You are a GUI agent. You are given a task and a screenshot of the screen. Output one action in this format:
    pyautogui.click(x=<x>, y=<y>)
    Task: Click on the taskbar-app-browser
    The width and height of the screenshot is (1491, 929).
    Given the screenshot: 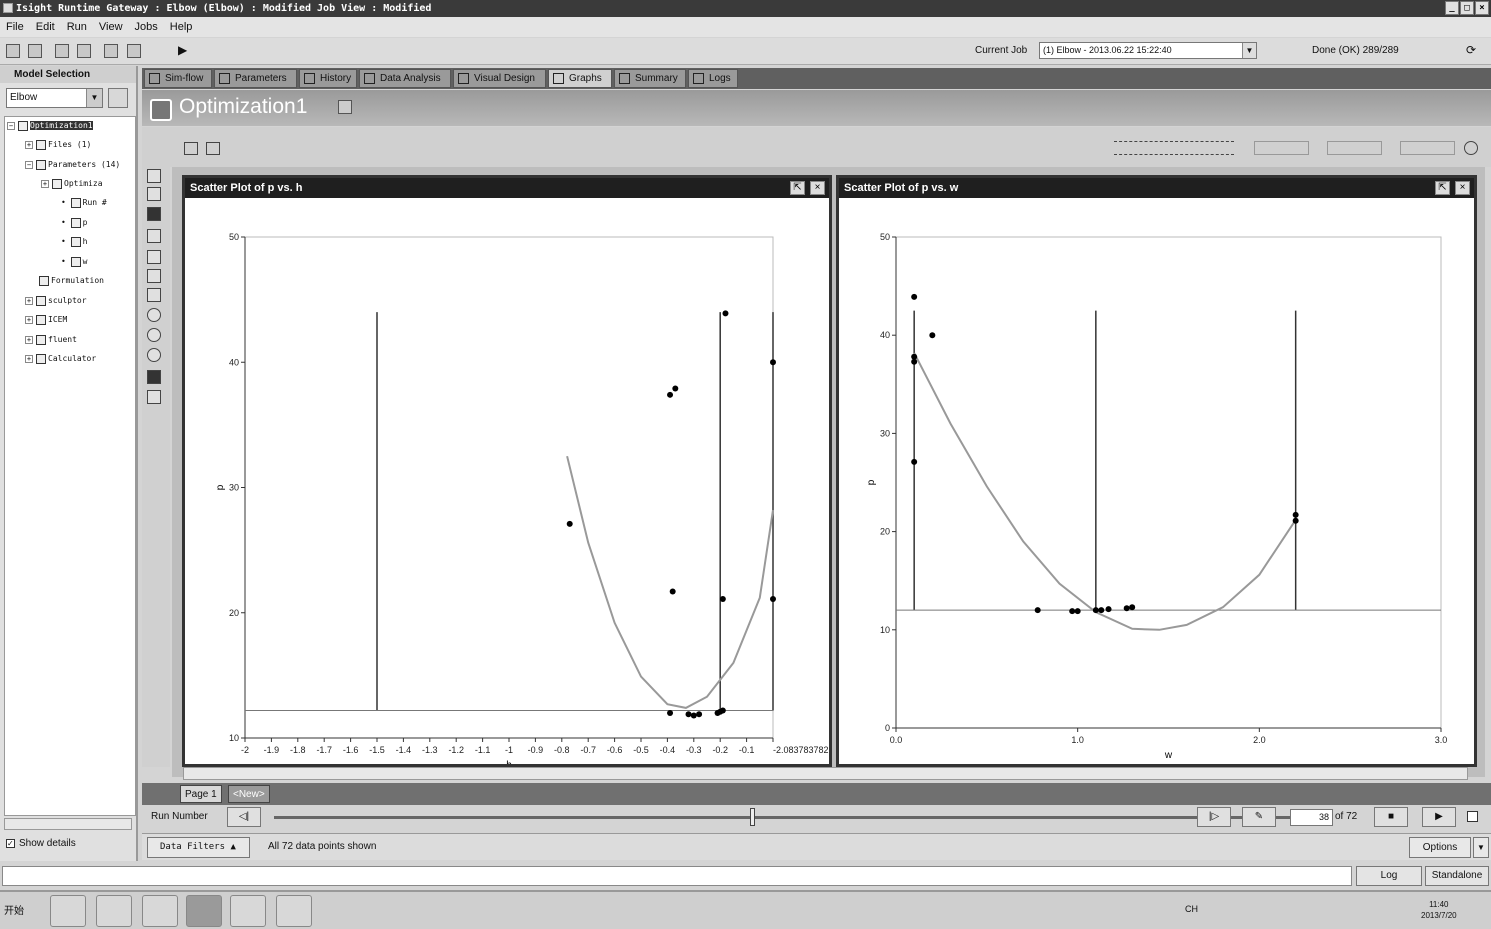 What is the action you would take?
    pyautogui.click(x=294, y=911)
    